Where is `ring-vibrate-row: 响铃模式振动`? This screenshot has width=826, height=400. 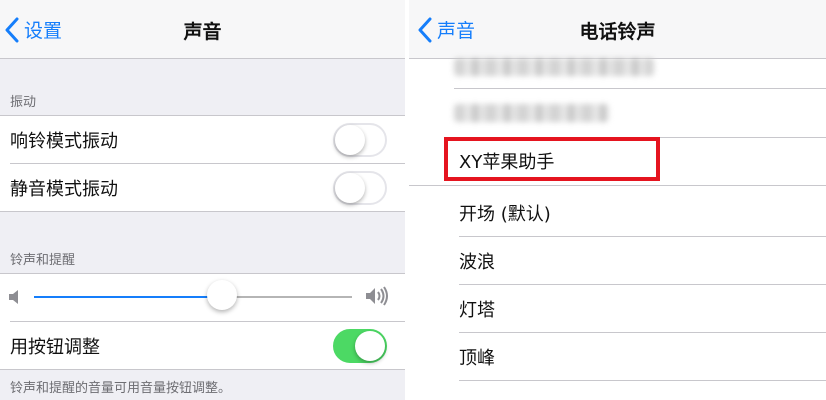 ring-vibrate-row: 响铃模式振动 is located at coordinates (202, 140).